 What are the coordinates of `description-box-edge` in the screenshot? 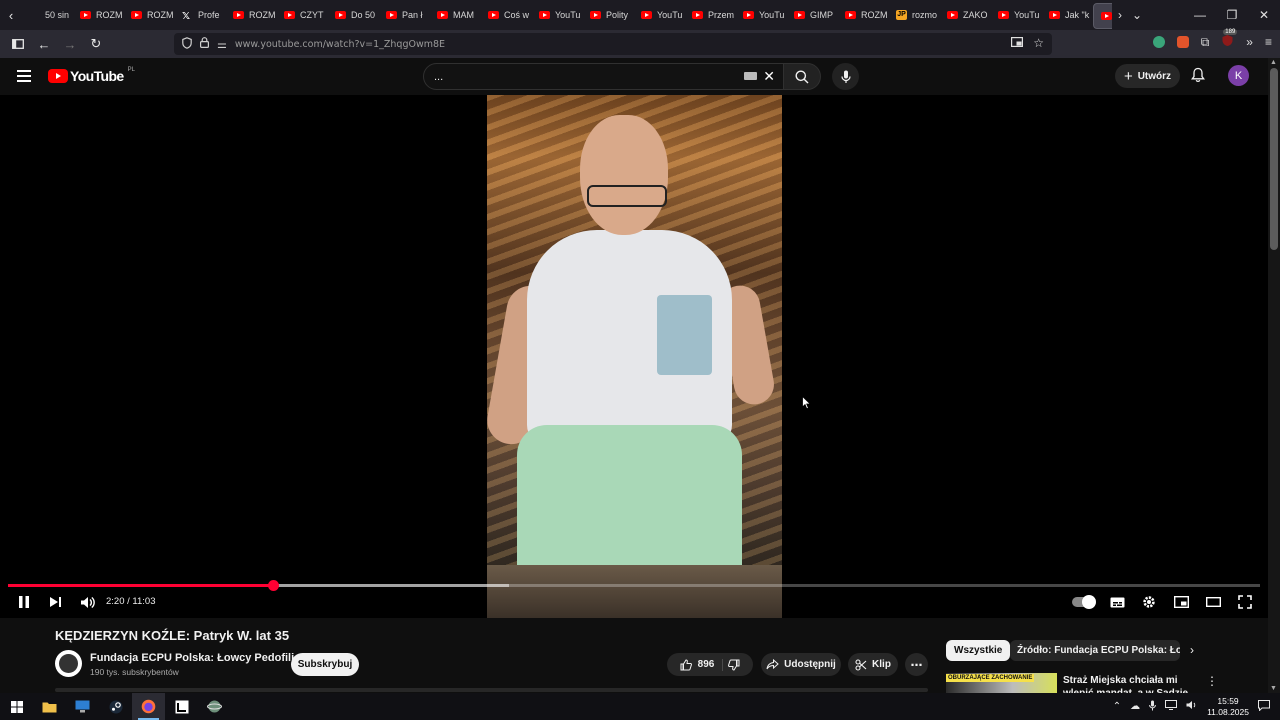 It's located at (491, 690).